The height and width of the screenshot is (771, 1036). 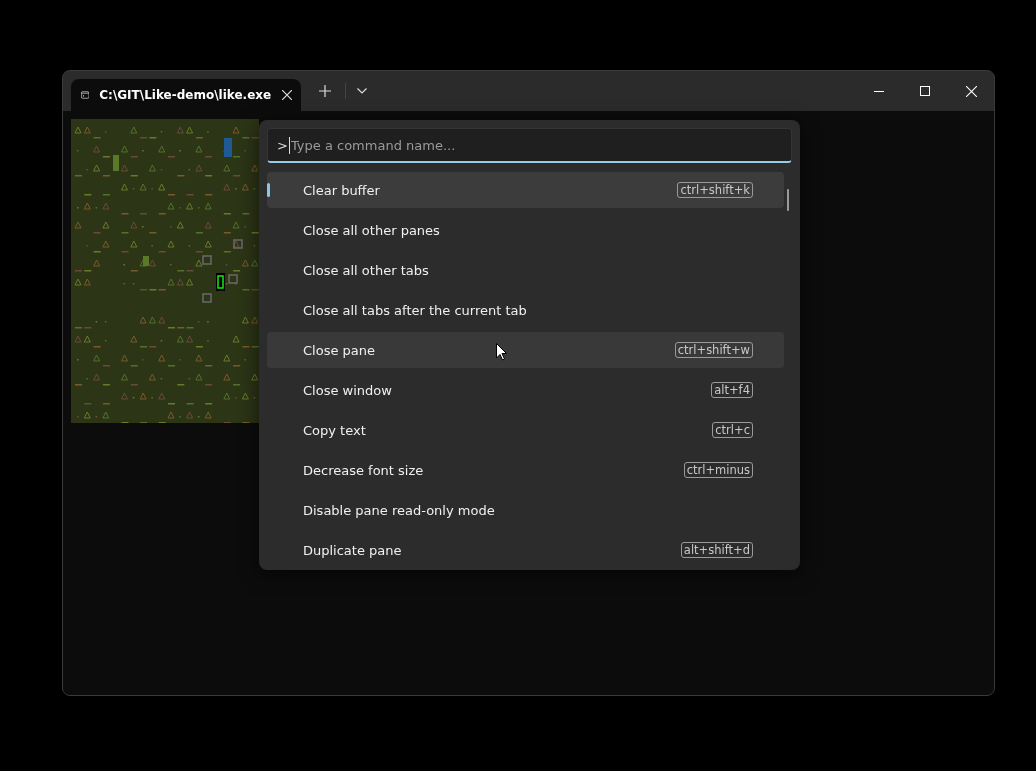 I want to click on shortcut-key: ctrl+minus, so click(x=718, y=470).